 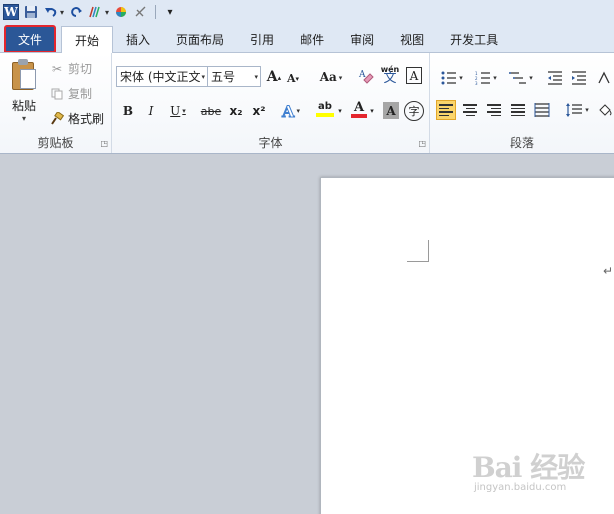 What do you see at coordinates (121, 12) in the screenshot?
I see `color-wheel-icon` at bounding box center [121, 12].